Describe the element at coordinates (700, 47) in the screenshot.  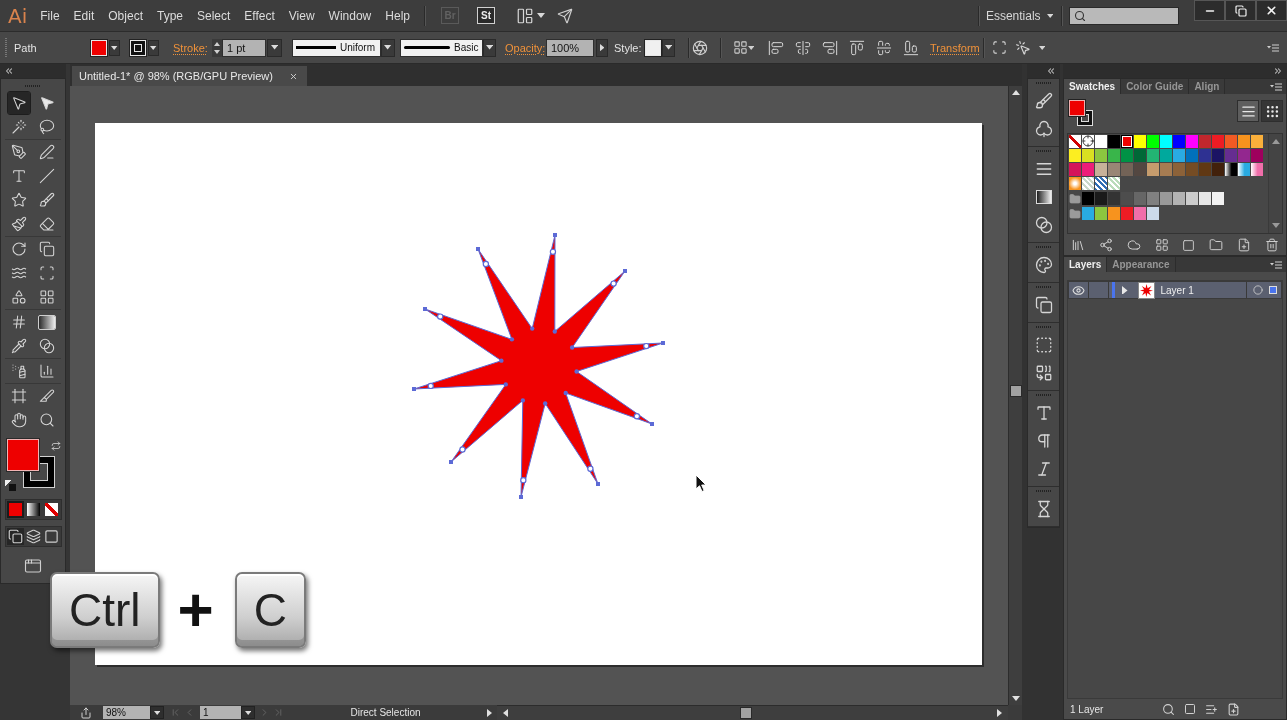
I see `aperture-icon` at that location.